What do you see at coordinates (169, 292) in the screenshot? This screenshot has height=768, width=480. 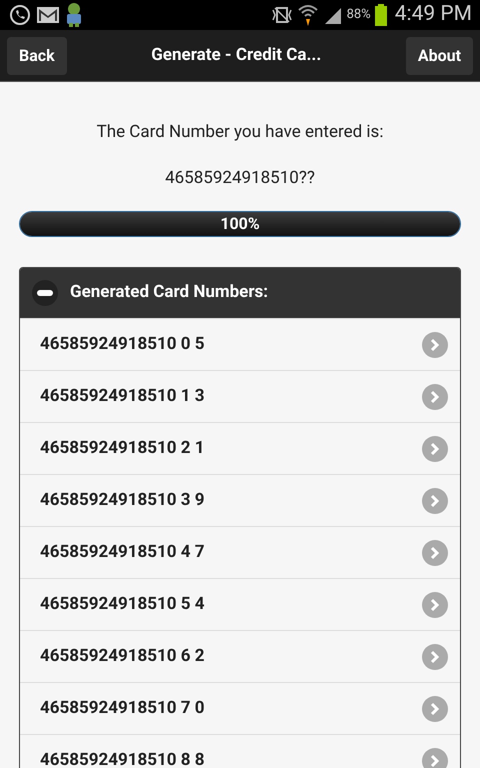 I see `results-title: Generated Card Numbers:` at bounding box center [169, 292].